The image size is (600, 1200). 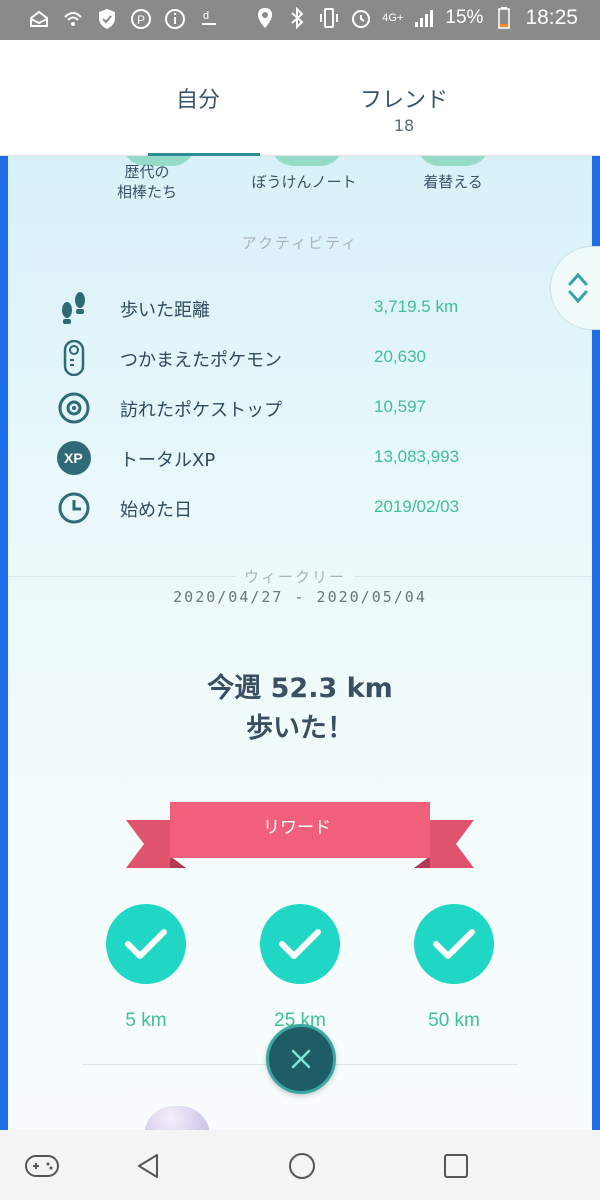 What do you see at coordinates (300, 728) in the screenshot?
I see `weekly-walked-message: 歩いた！` at bounding box center [300, 728].